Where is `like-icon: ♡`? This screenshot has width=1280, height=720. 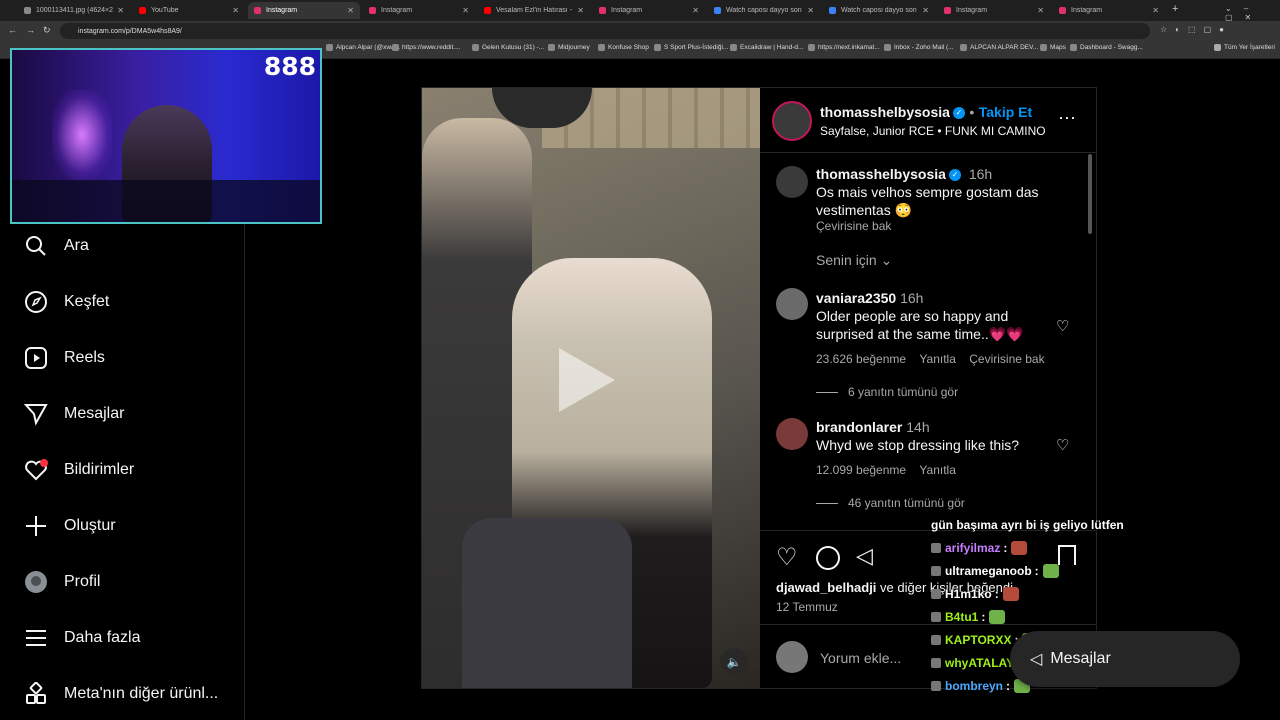 like-icon: ♡ is located at coordinates (787, 557).